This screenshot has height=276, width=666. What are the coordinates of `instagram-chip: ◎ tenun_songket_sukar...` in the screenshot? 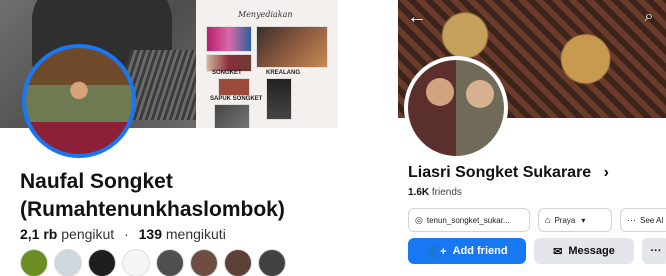 It's located at (469, 220).